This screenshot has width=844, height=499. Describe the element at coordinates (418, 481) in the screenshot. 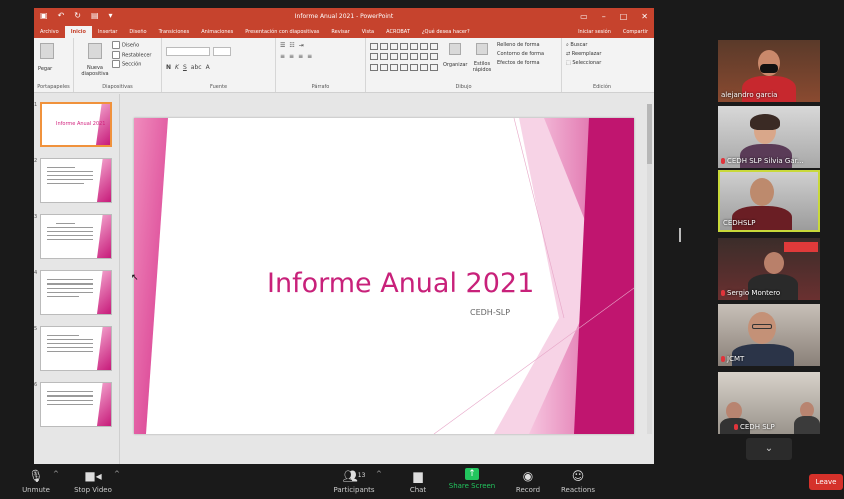

I see `chat-button: ▆ Chat` at that location.